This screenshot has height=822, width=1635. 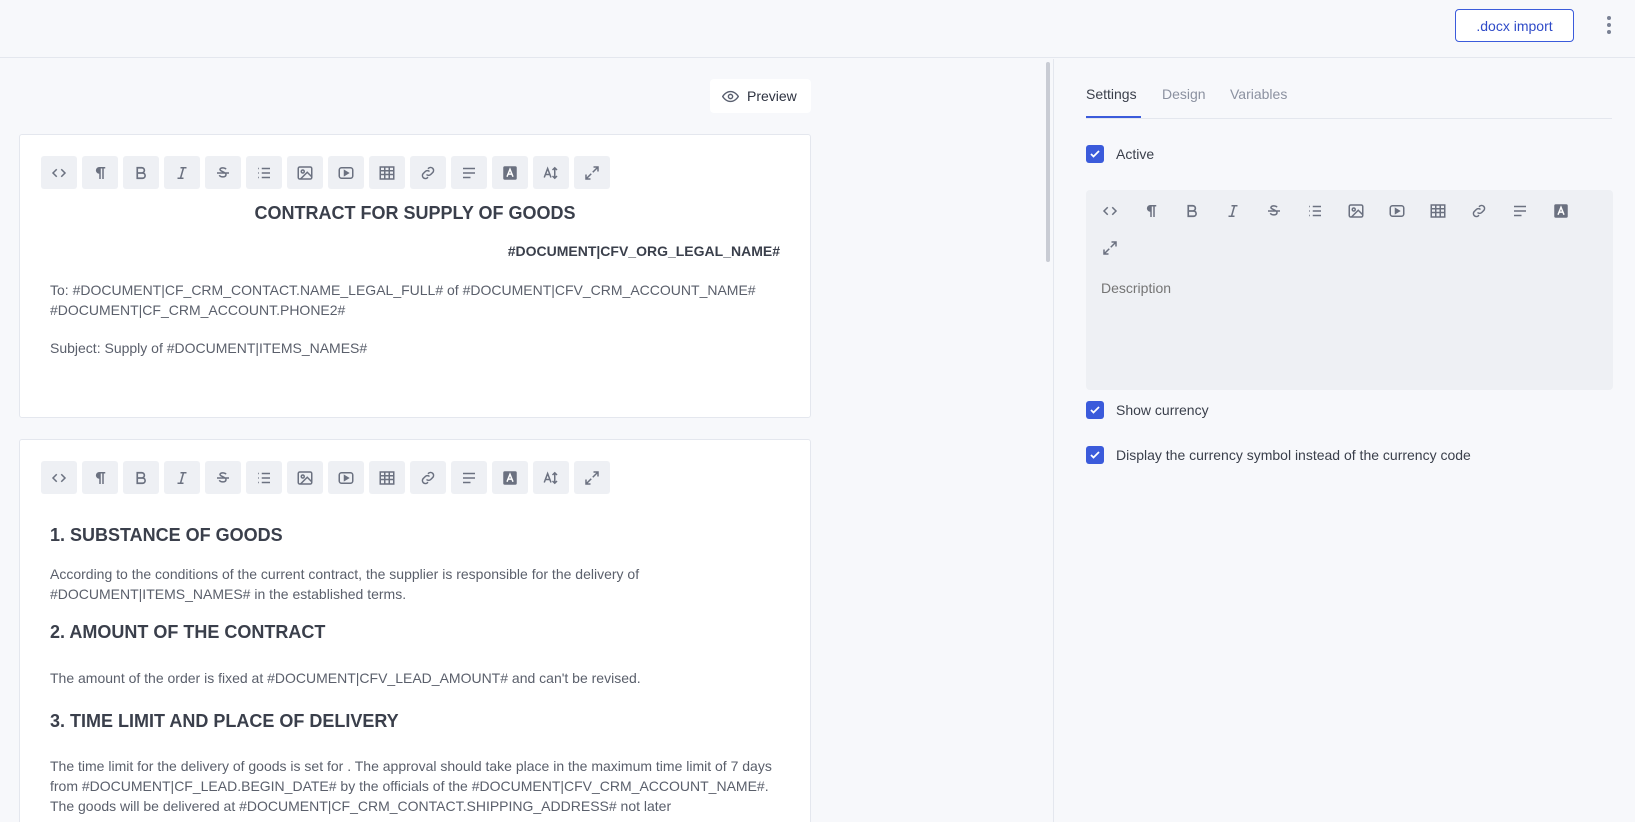 I want to click on show-currency-option: Show currency, so click(x=1147, y=410).